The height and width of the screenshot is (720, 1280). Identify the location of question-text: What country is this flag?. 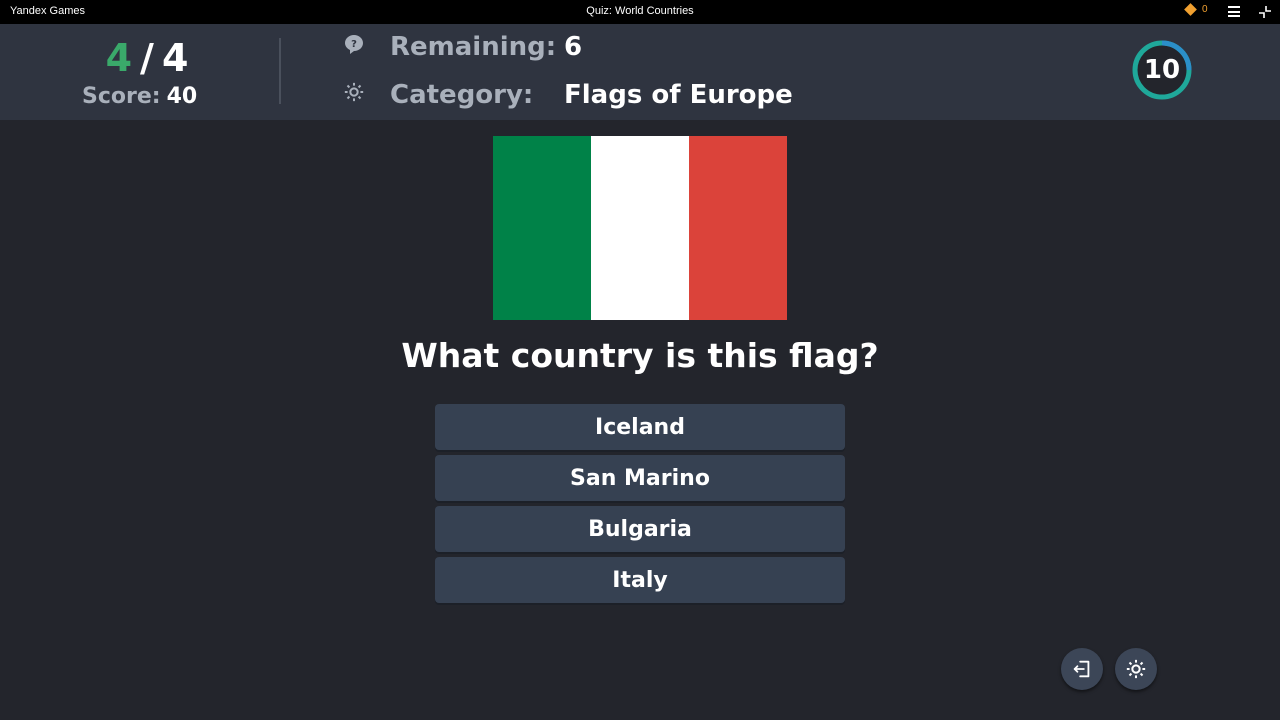
(640, 355).